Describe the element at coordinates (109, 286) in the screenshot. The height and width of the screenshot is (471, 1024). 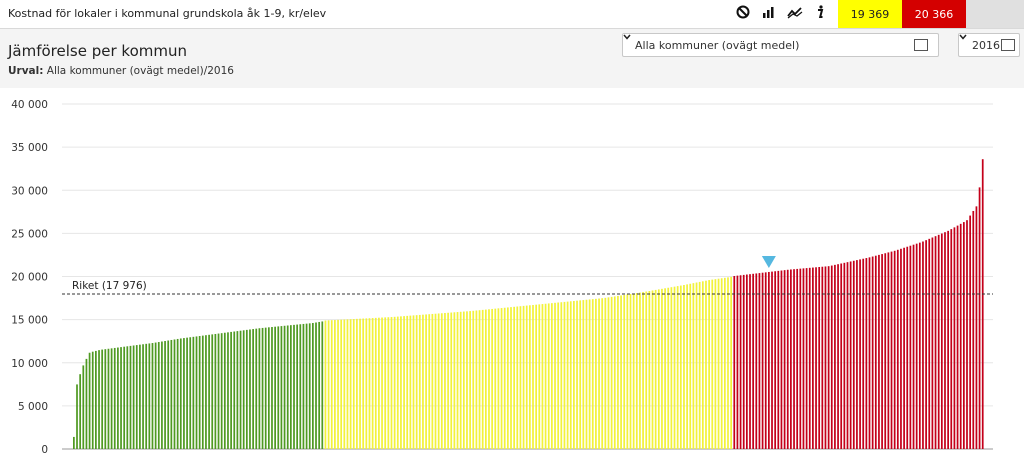
I see `reference-line-label: Riket (17 976)` at that location.